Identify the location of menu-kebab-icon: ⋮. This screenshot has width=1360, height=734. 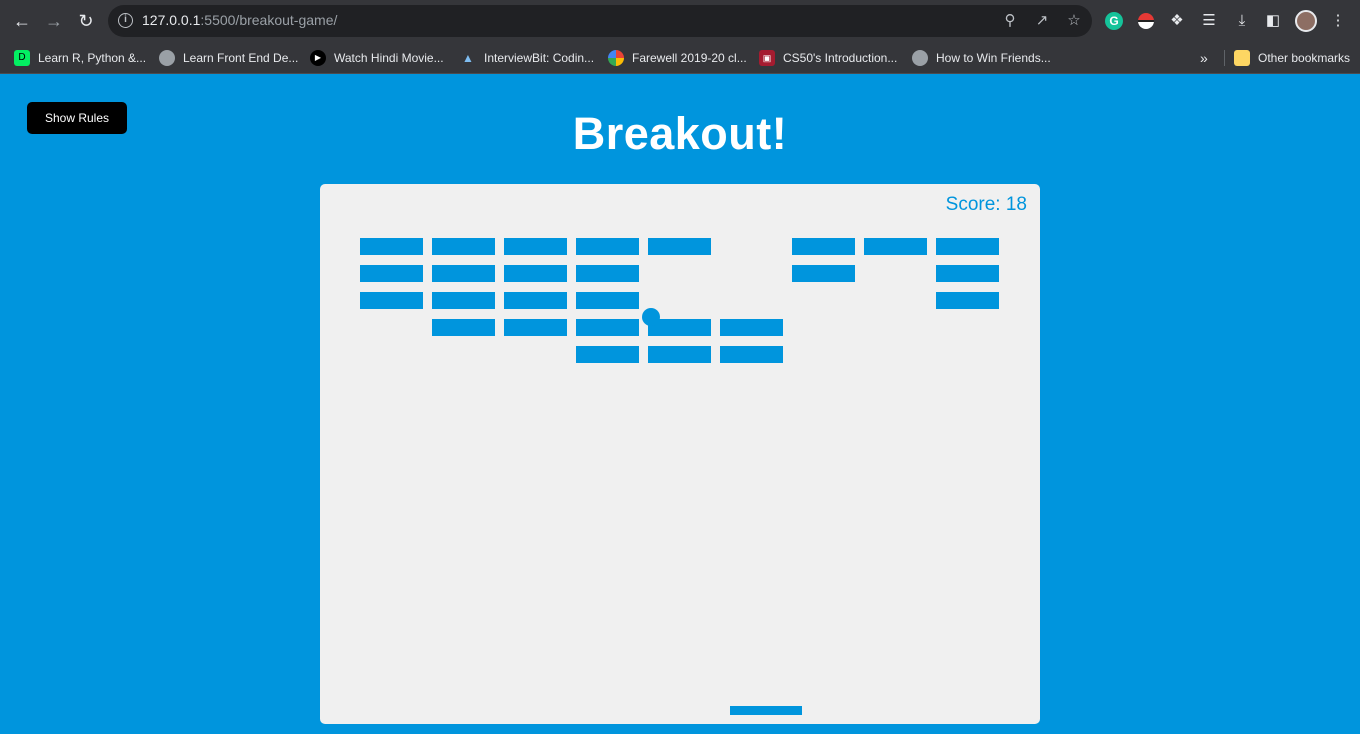
(1338, 21).